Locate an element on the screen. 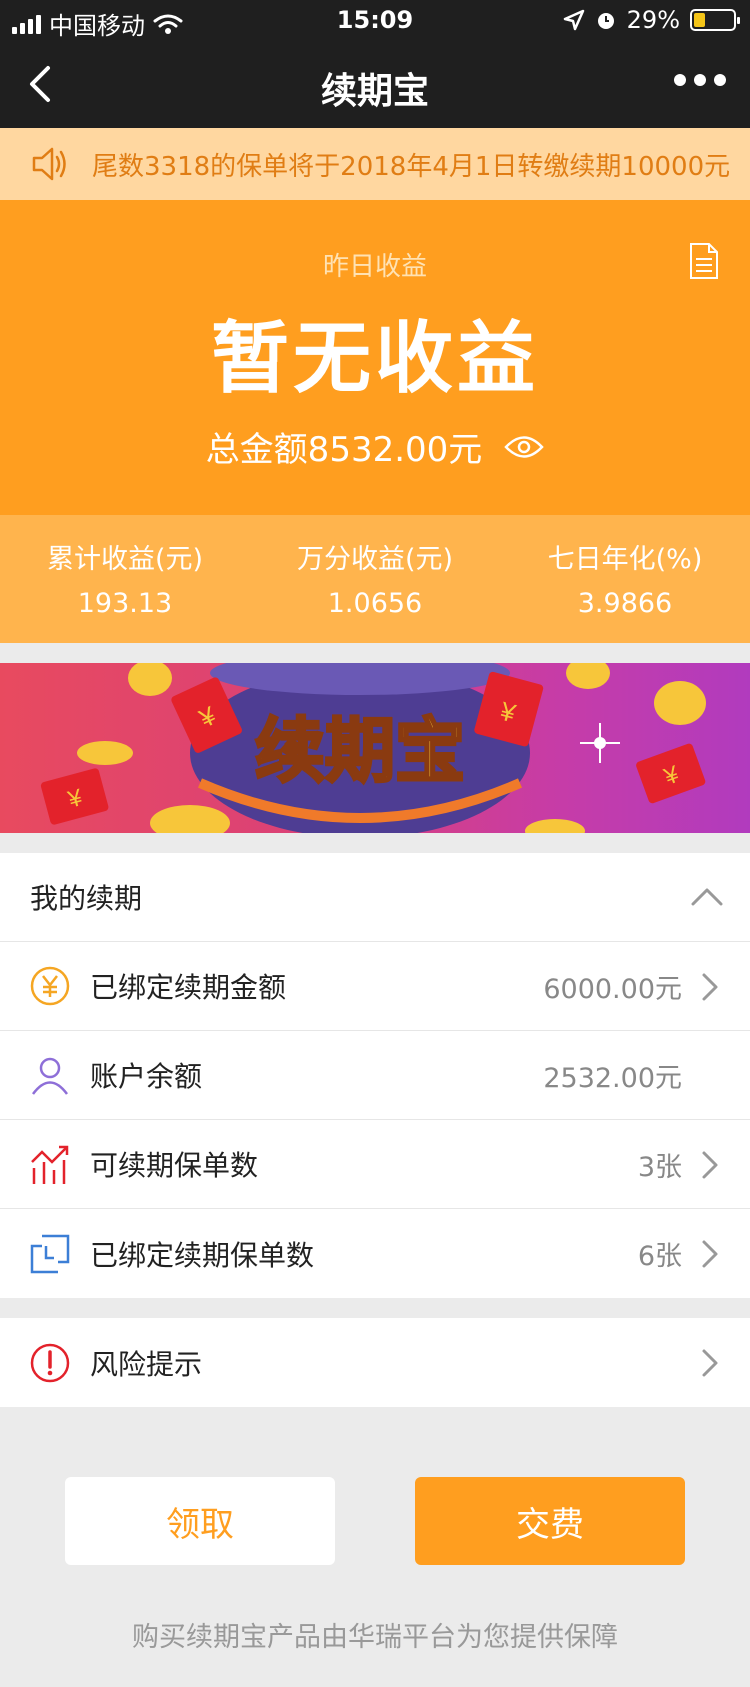 The width and height of the screenshot is (750, 1687). row-value: 3张 is located at coordinates (659, 1167).